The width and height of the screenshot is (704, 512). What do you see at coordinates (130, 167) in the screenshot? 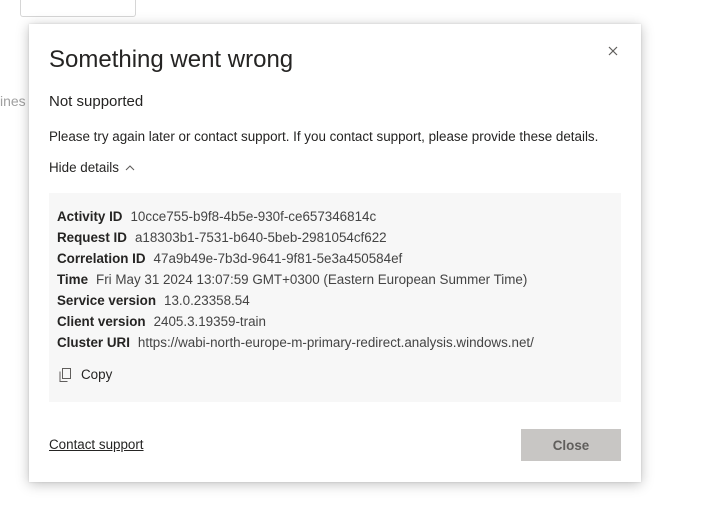
I see `chevron-up-icon` at bounding box center [130, 167].